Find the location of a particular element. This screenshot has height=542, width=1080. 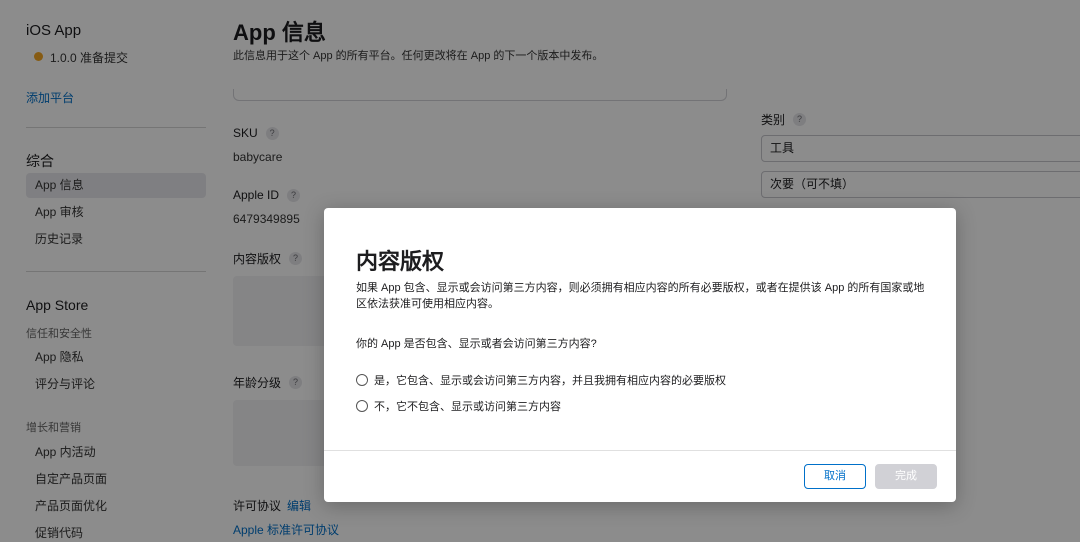

option-no-row: 不，它不包含、显示或访问第三方内容 is located at coordinates (458, 406).